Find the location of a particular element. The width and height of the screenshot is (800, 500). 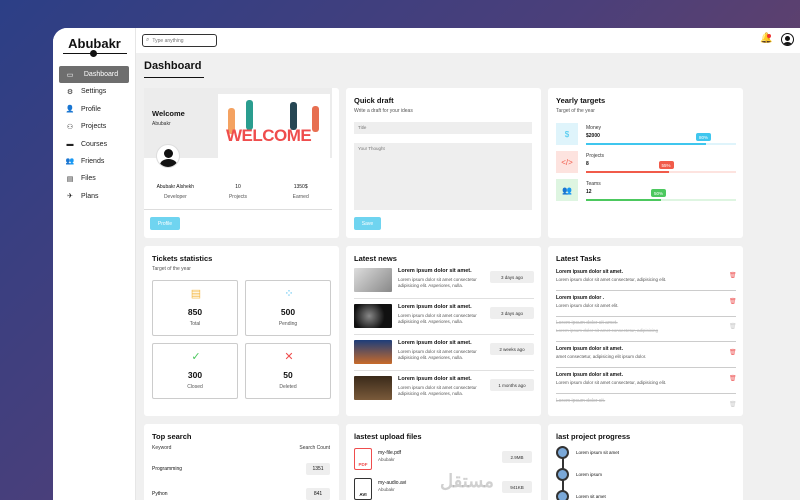

keyword: Python is located at coordinates (160, 494).